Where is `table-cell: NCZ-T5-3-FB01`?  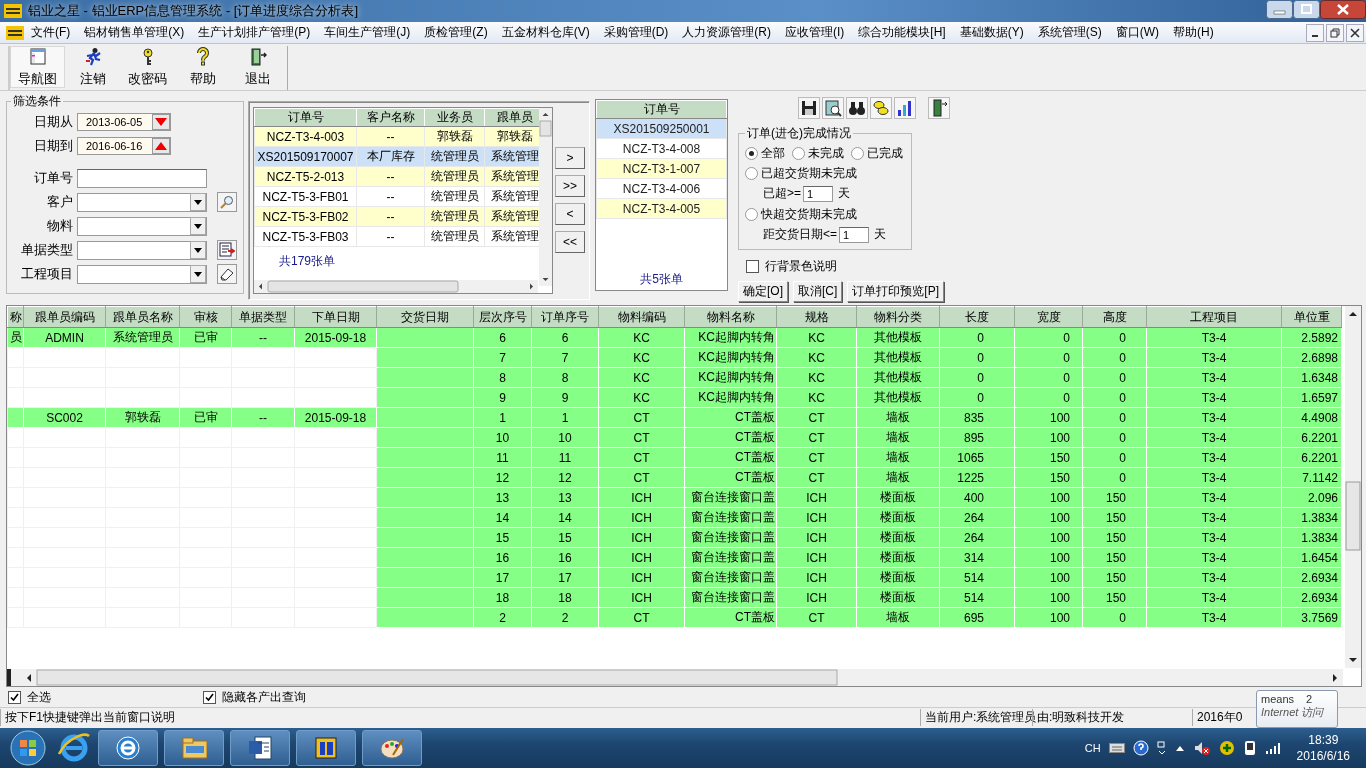
table-cell: NCZ-T5-3-FB01 is located at coordinates (305, 196).